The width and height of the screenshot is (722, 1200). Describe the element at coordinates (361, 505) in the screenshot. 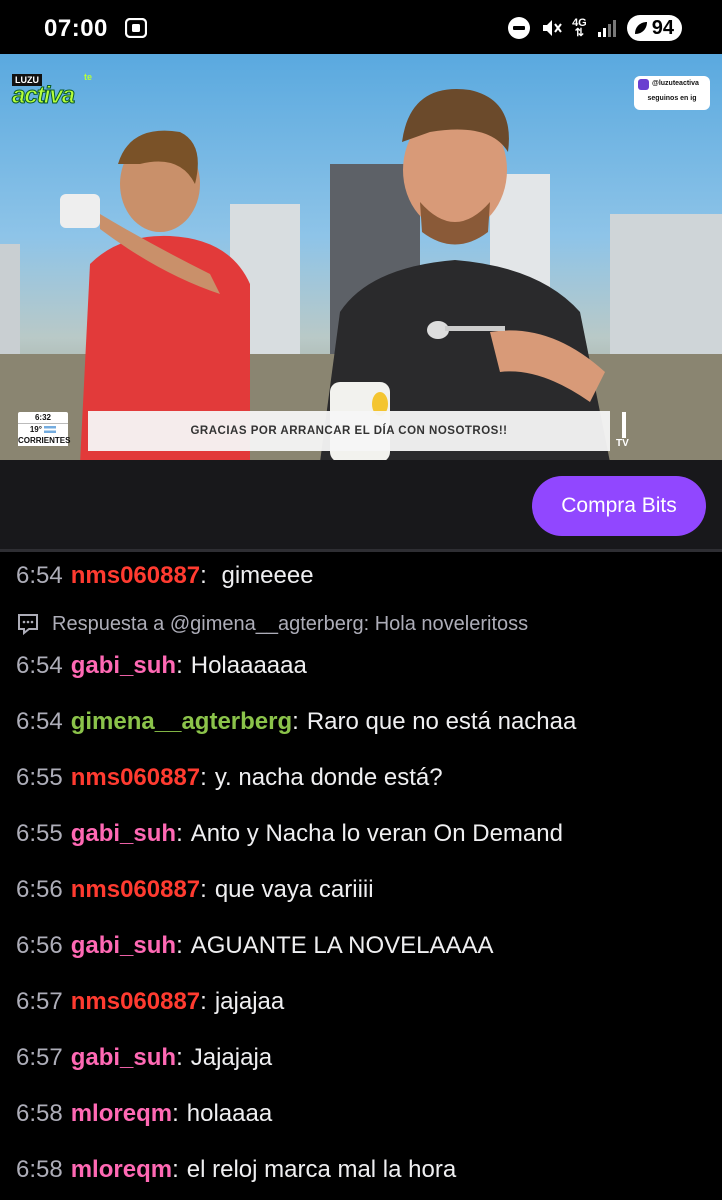

I see `stream-action-bar: Compra Bits` at that location.